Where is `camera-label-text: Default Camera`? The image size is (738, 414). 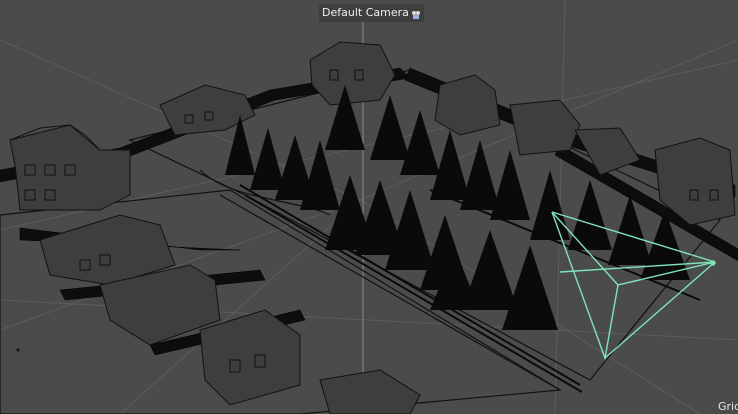 camera-label-text: Default Camera is located at coordinates (365, 12).